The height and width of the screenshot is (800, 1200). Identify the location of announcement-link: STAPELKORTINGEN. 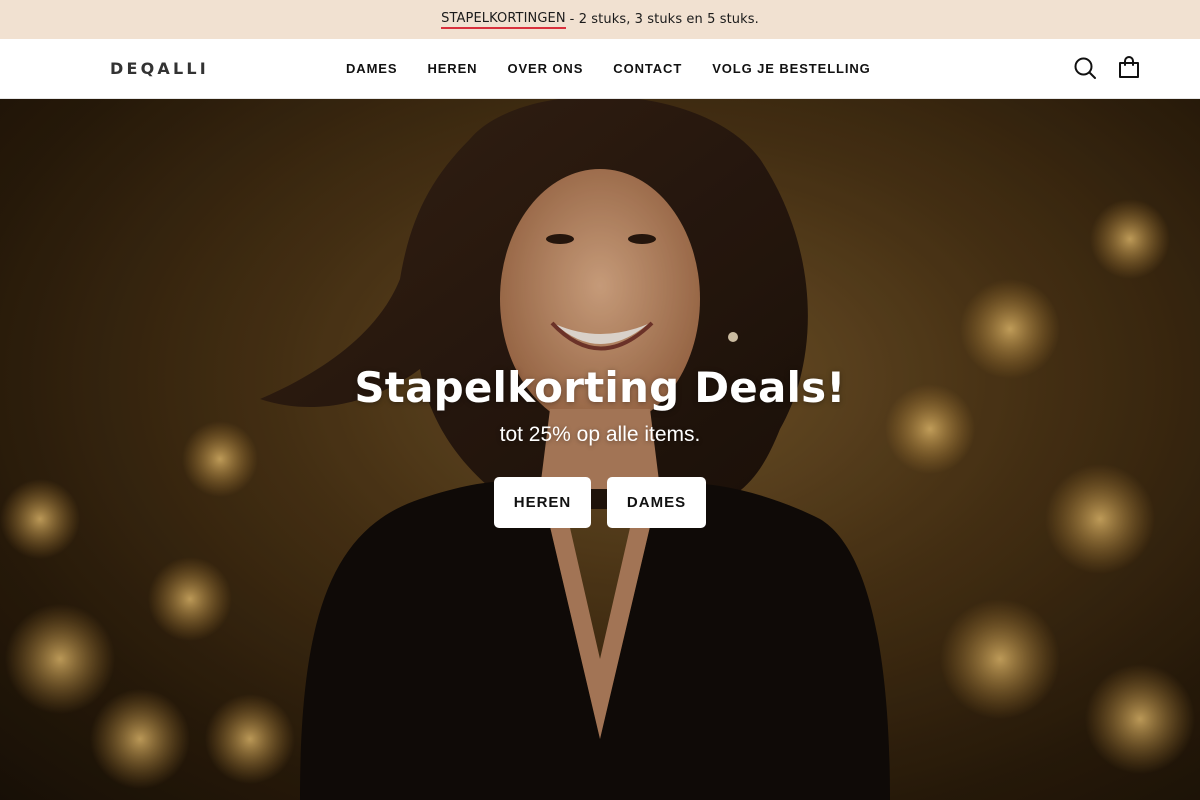
(503, 20).